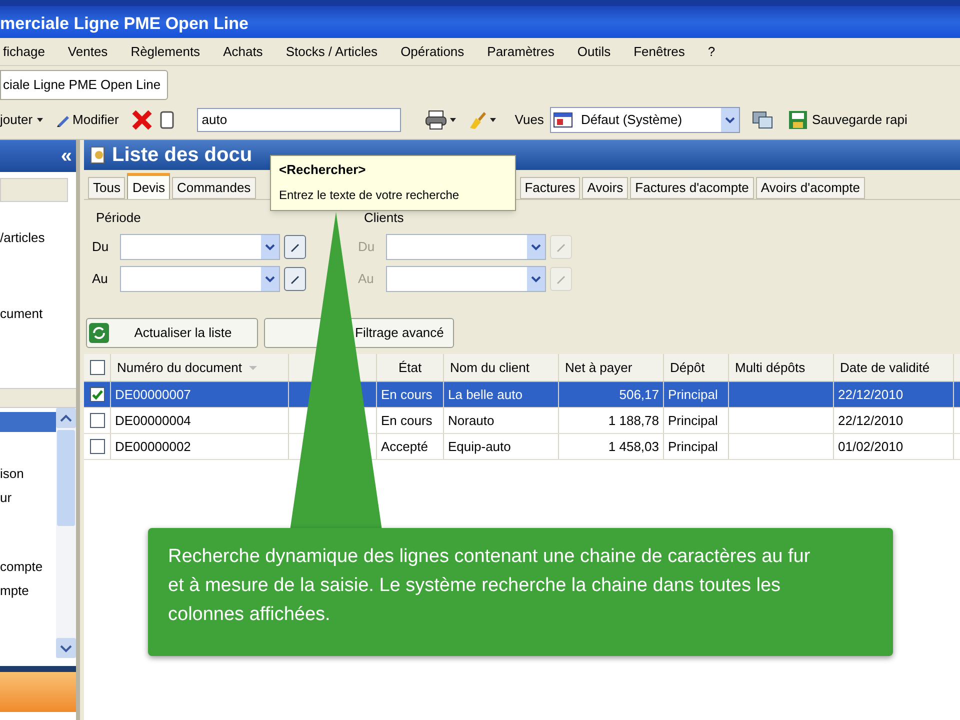 This screenshot has width=960, height=720. I want to click on cross-icon, so click(141, 119).